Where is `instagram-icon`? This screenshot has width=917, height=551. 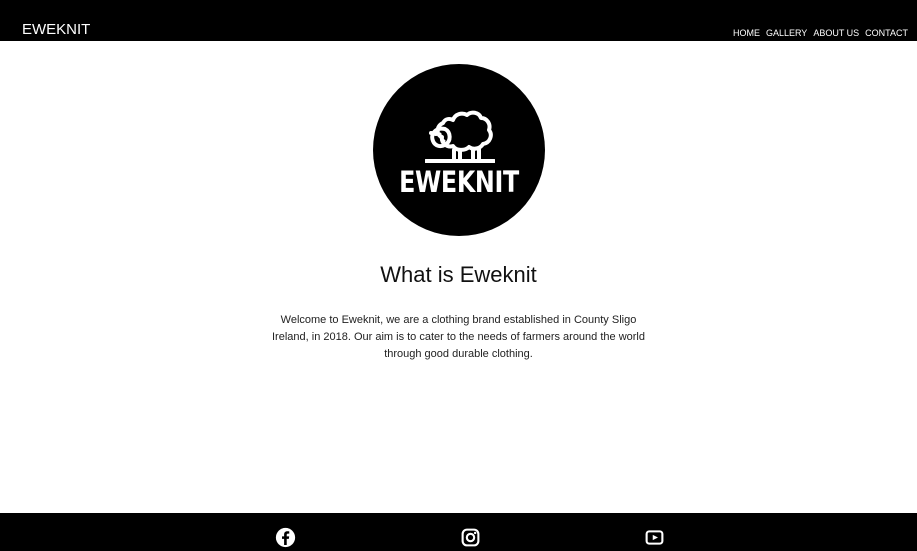
instagram-icon is located at coordinates (470, 537).